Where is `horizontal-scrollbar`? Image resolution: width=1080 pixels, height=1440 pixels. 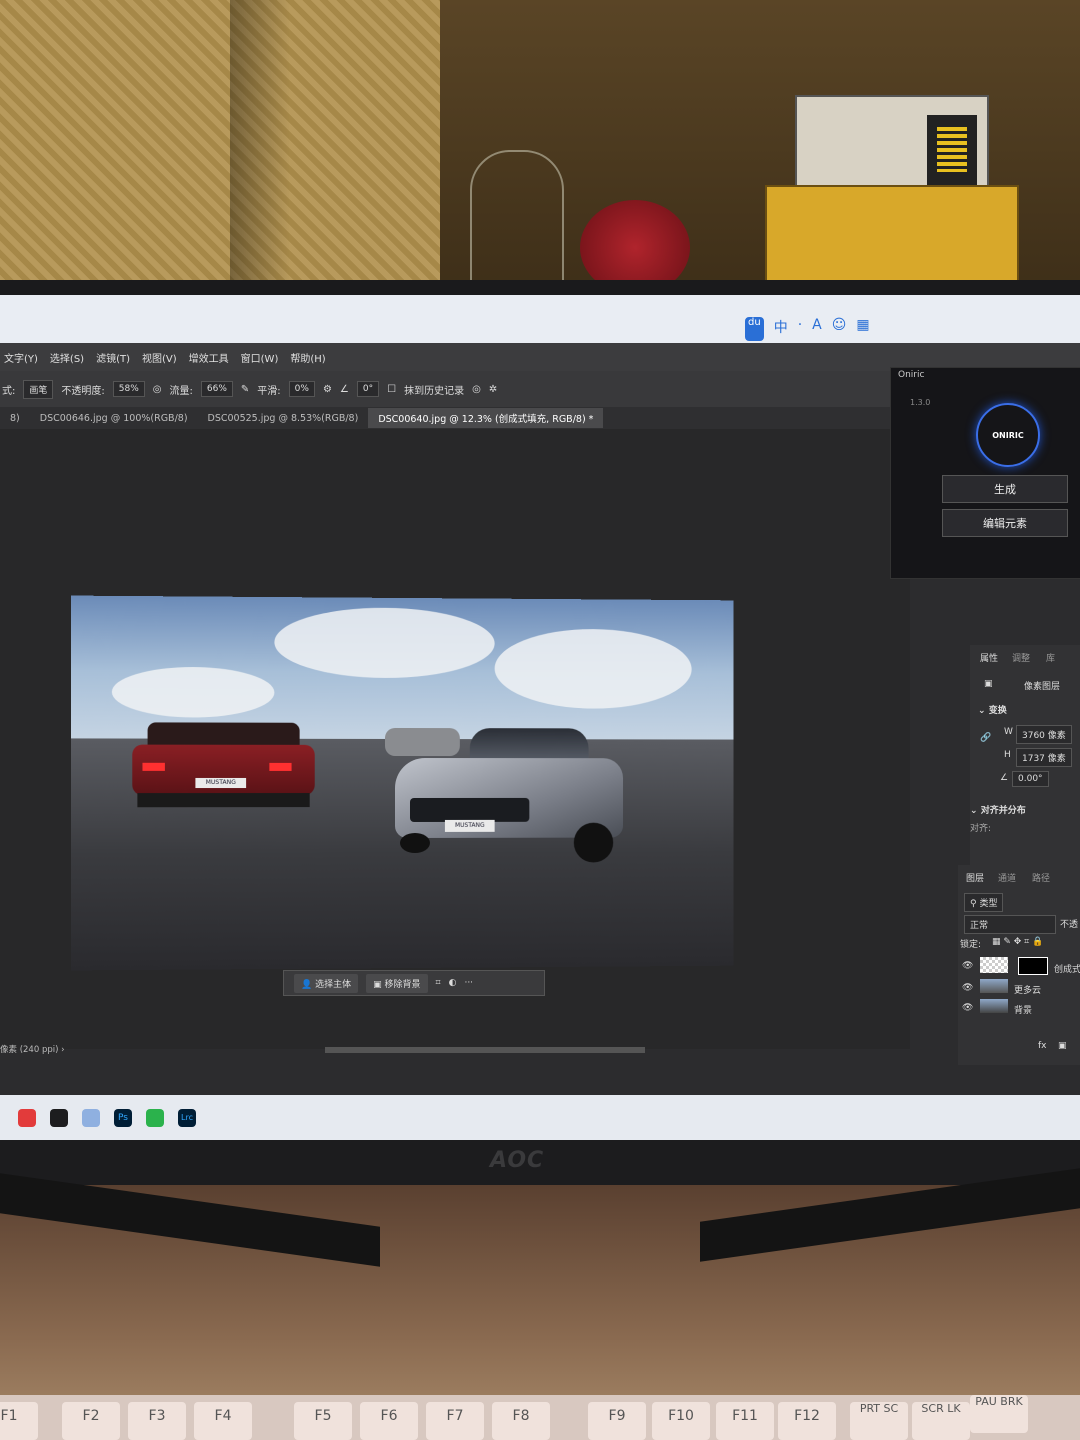
horizontal-scrollbar is located at coordinates (485, 1050).